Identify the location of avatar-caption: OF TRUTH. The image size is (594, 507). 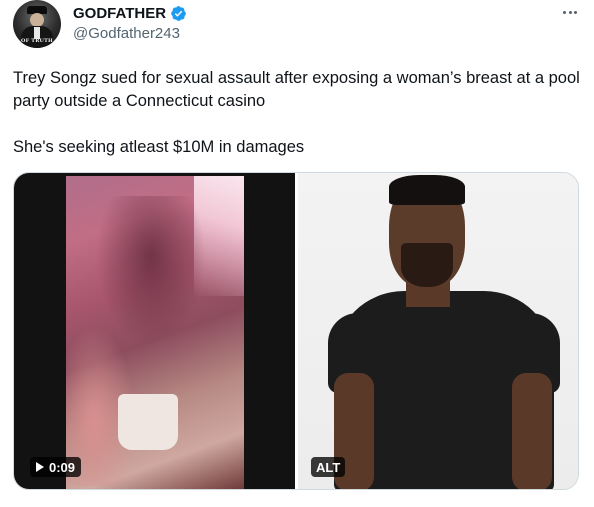
(37, 41).